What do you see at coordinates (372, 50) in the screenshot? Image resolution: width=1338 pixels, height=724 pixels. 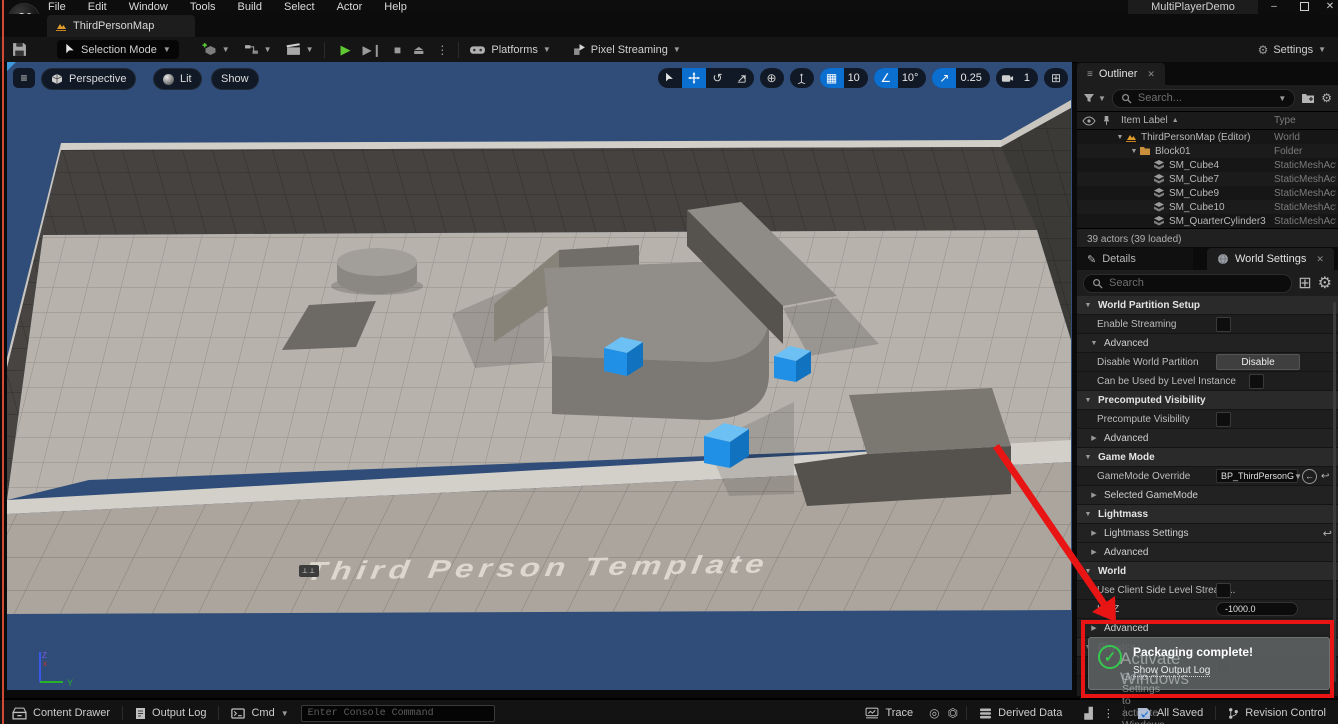 I see `frame-skip-button: ▶❙` at bounding box center [372, 50].